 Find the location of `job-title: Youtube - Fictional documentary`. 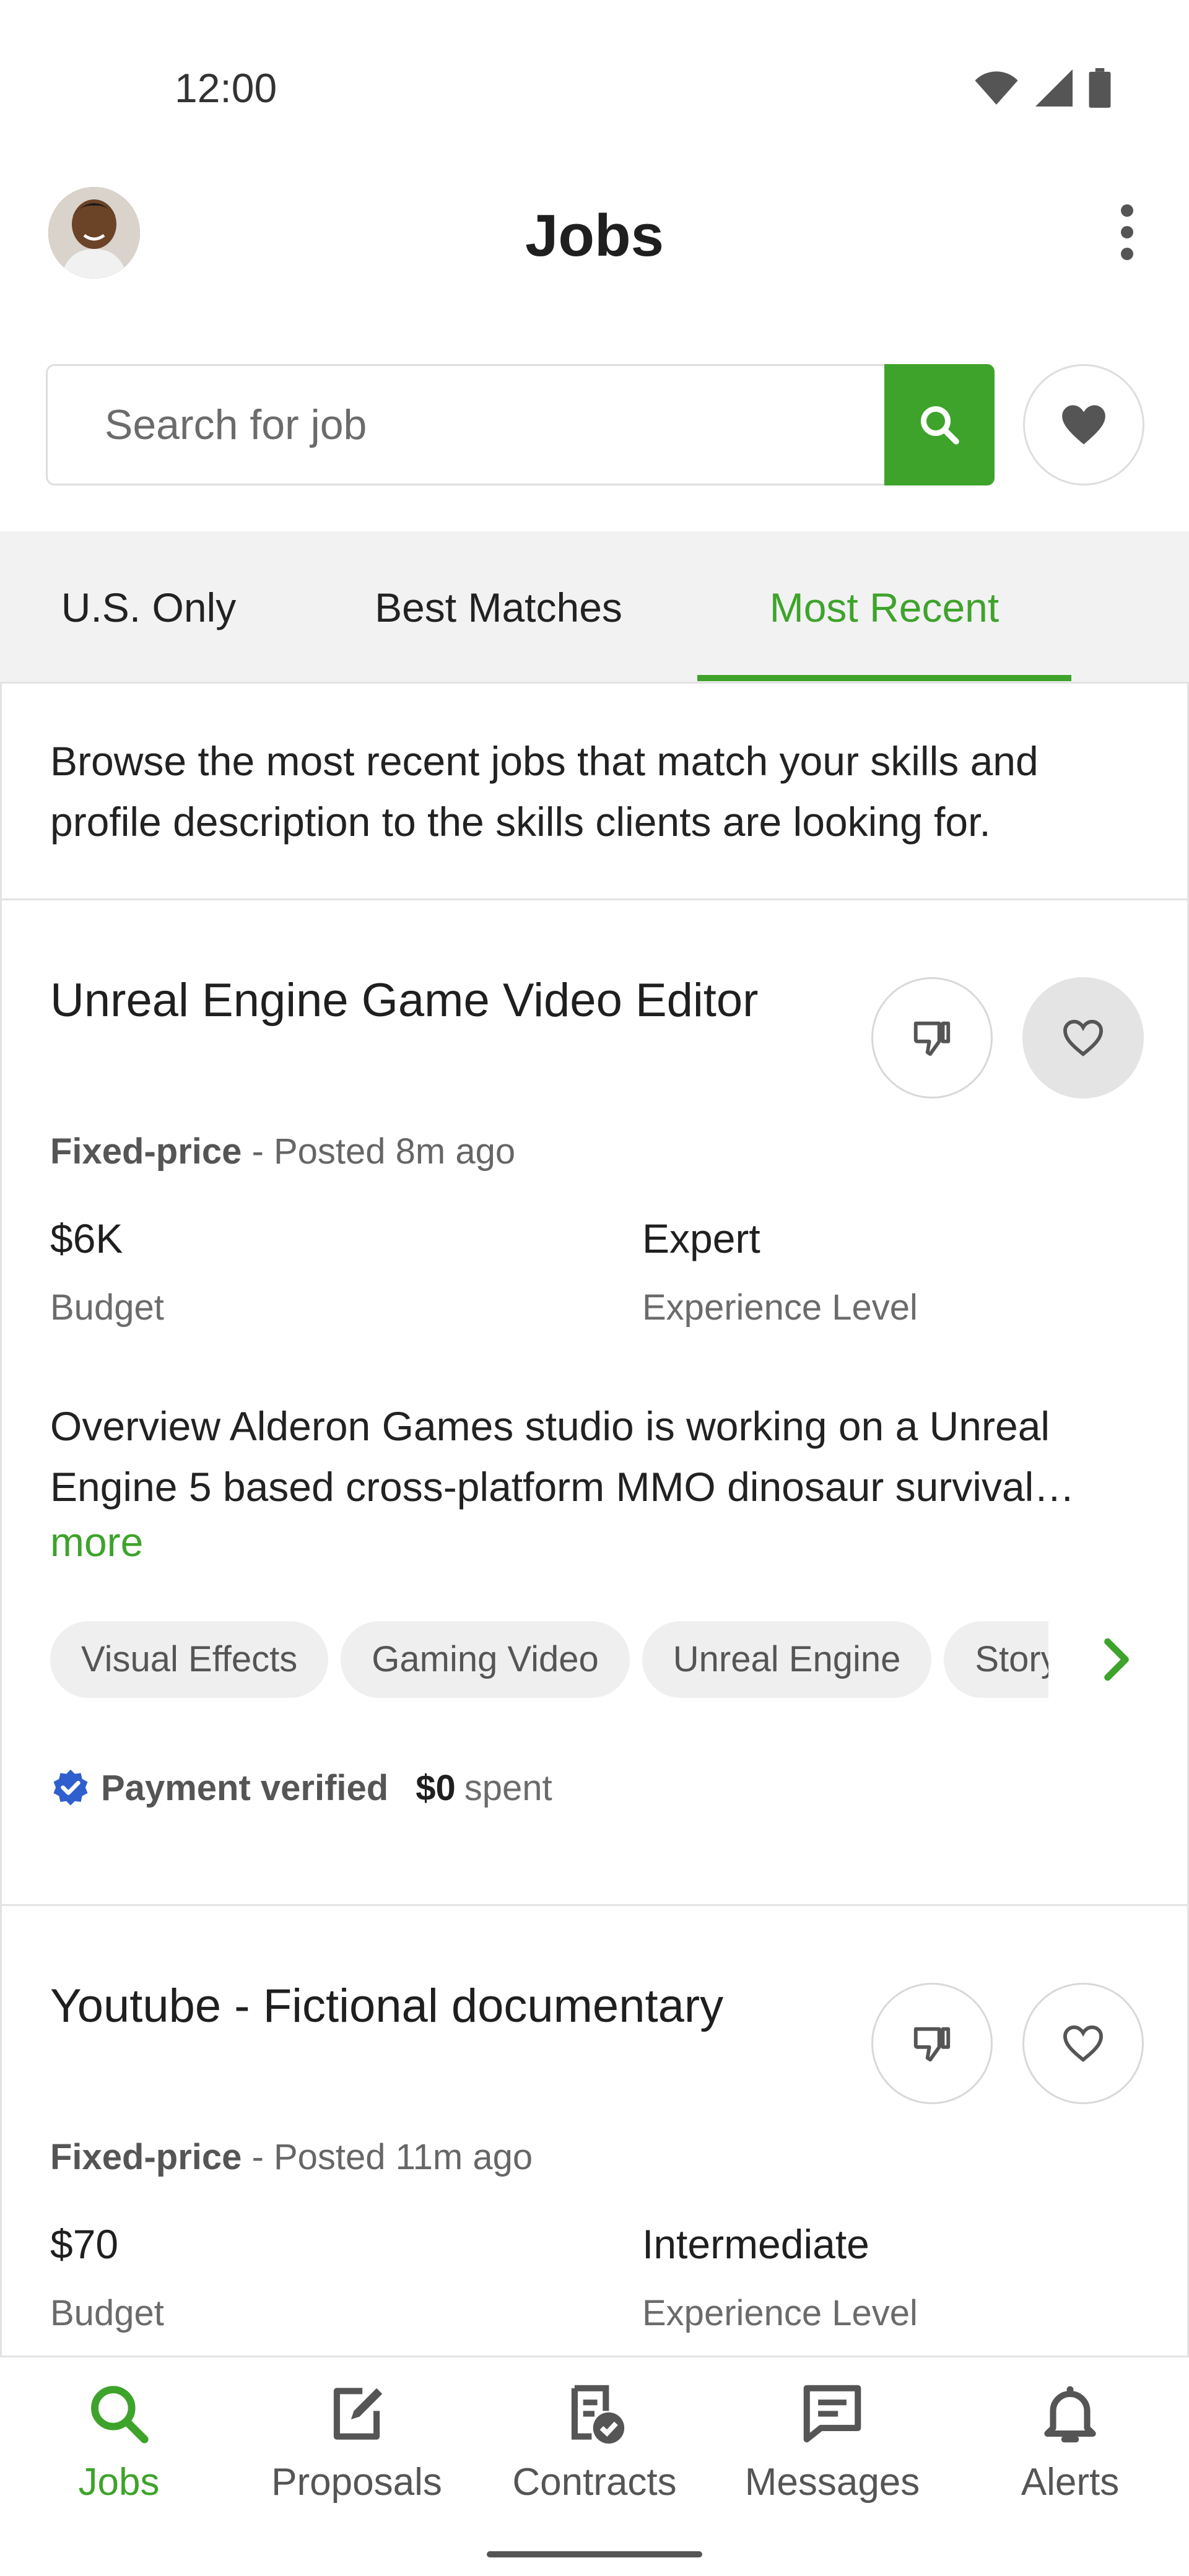

job-title: Youtube - Fictional documentary is located at coordinates (386, 2006).